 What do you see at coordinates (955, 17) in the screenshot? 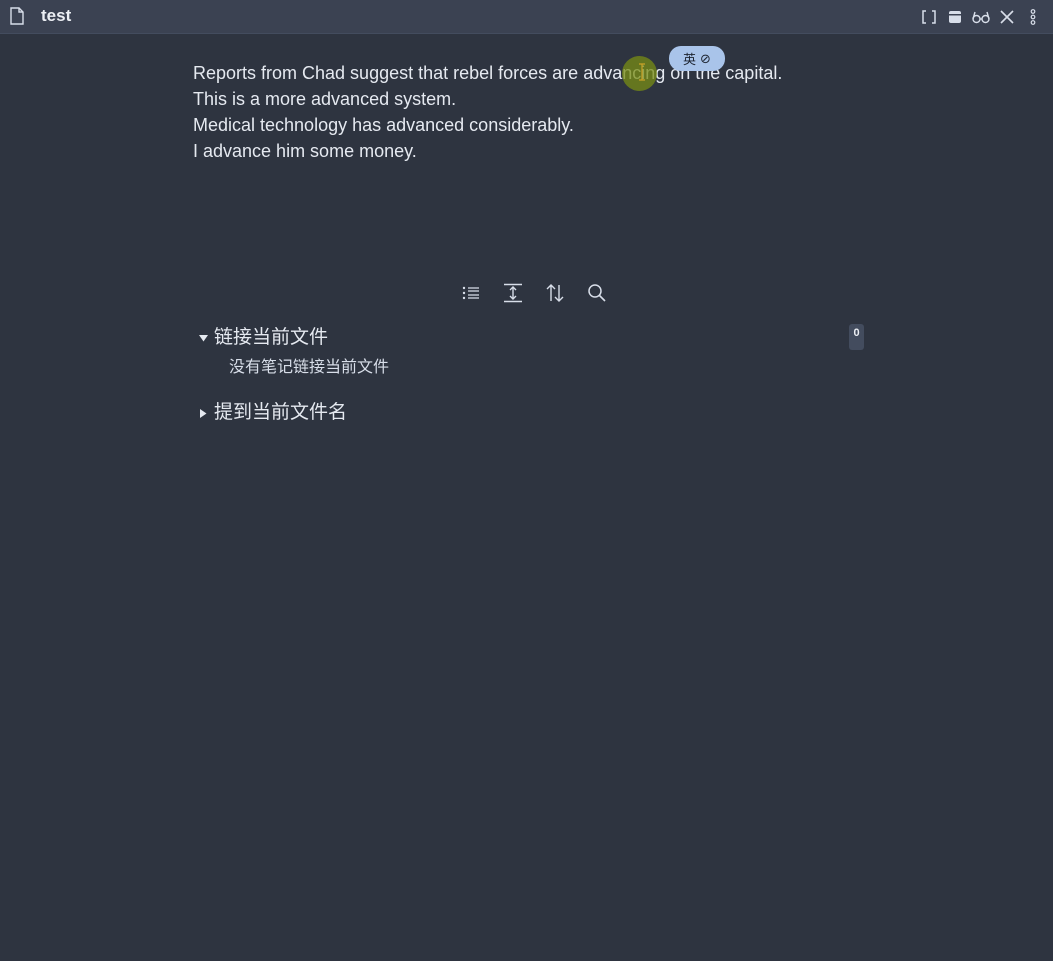
I see `archive-icon` at bounding box center [955, 17].